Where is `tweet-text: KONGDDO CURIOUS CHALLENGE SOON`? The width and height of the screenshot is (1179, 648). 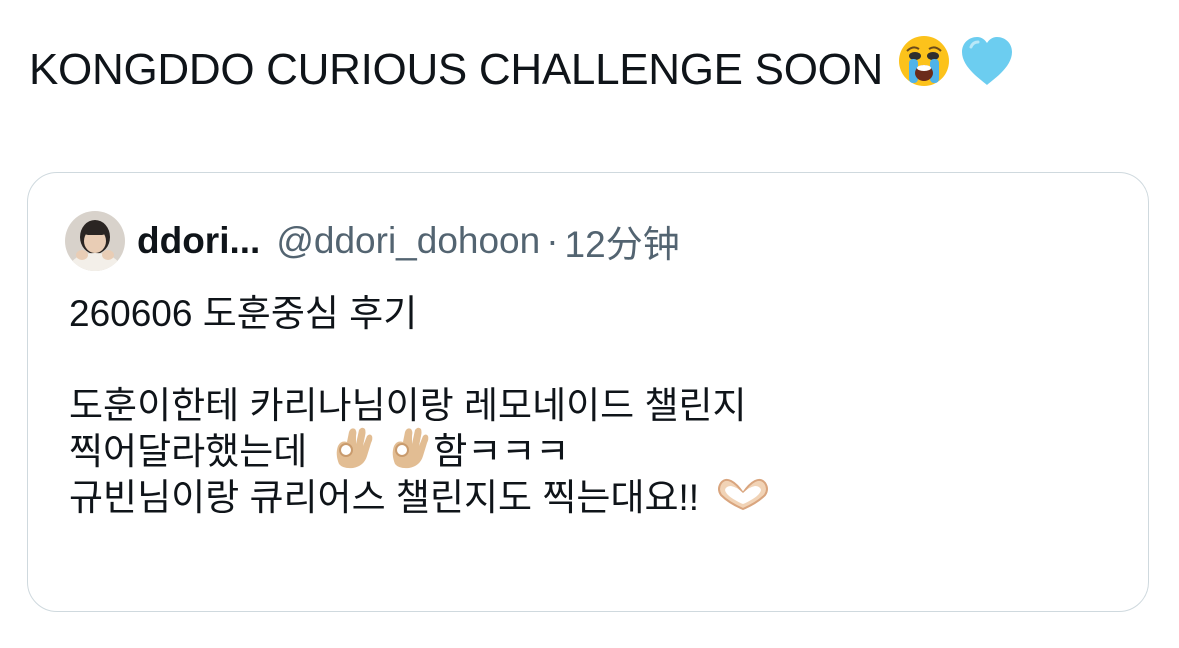 tweet-text: KONGDDO CURIOUS CHALLENGE SOON is located at coordinates (522, 70).